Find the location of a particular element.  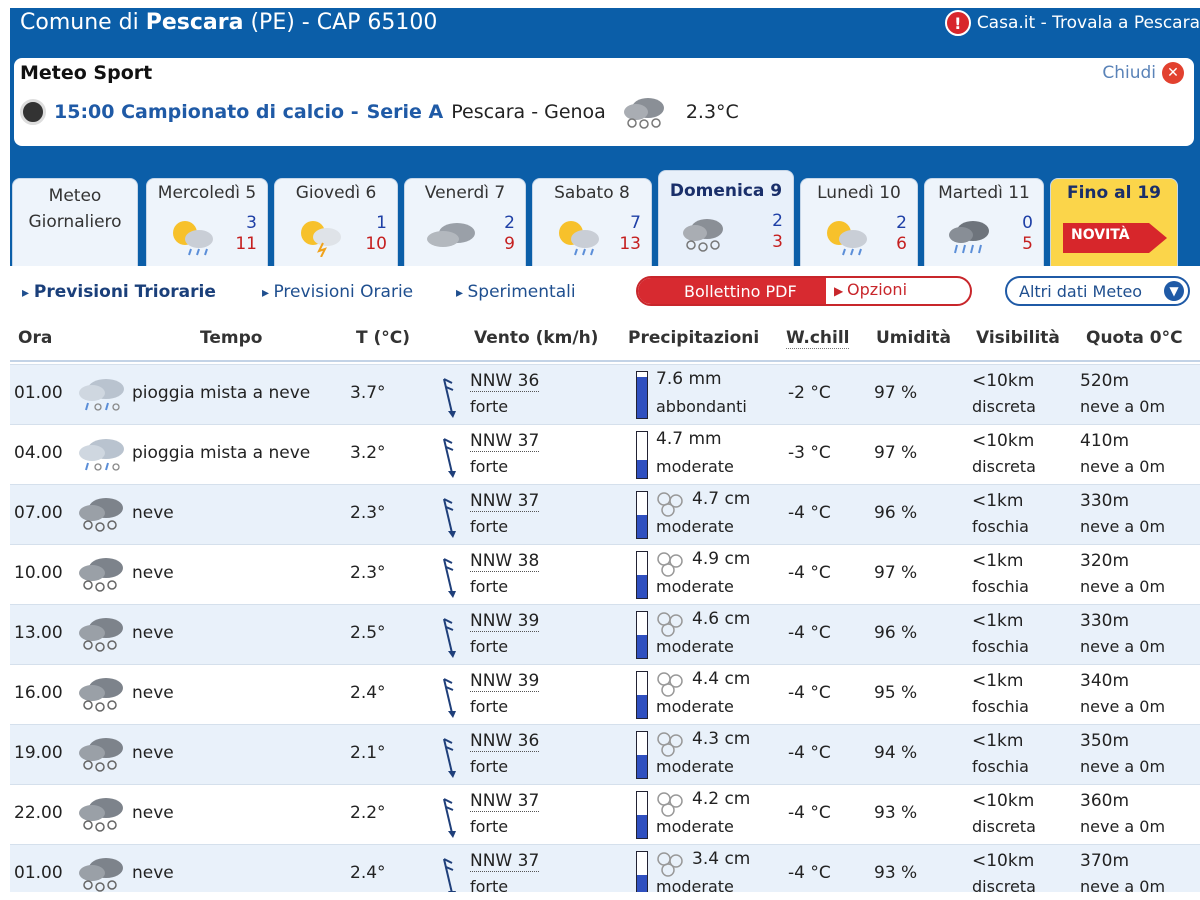

row-umidita: 97 % is located at coordinates (896, 453).